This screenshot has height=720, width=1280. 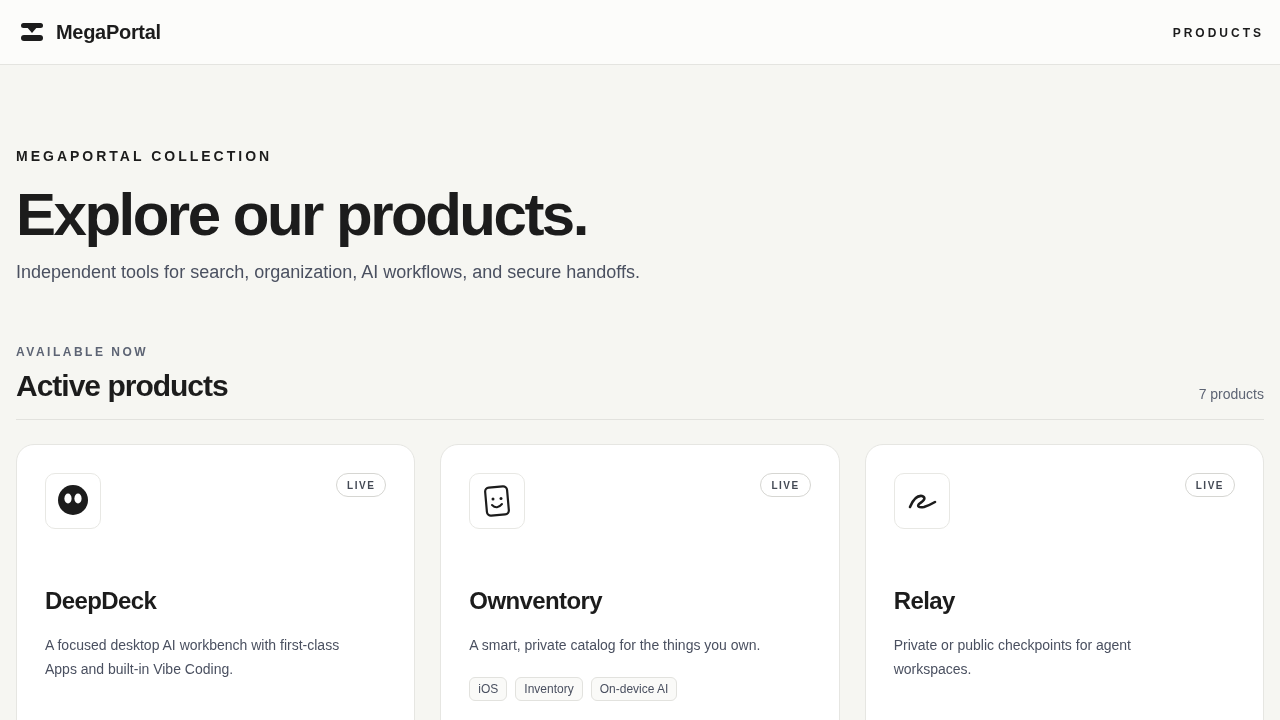 I want to click on product-name: Ownventory, so click(x=536, y=601).